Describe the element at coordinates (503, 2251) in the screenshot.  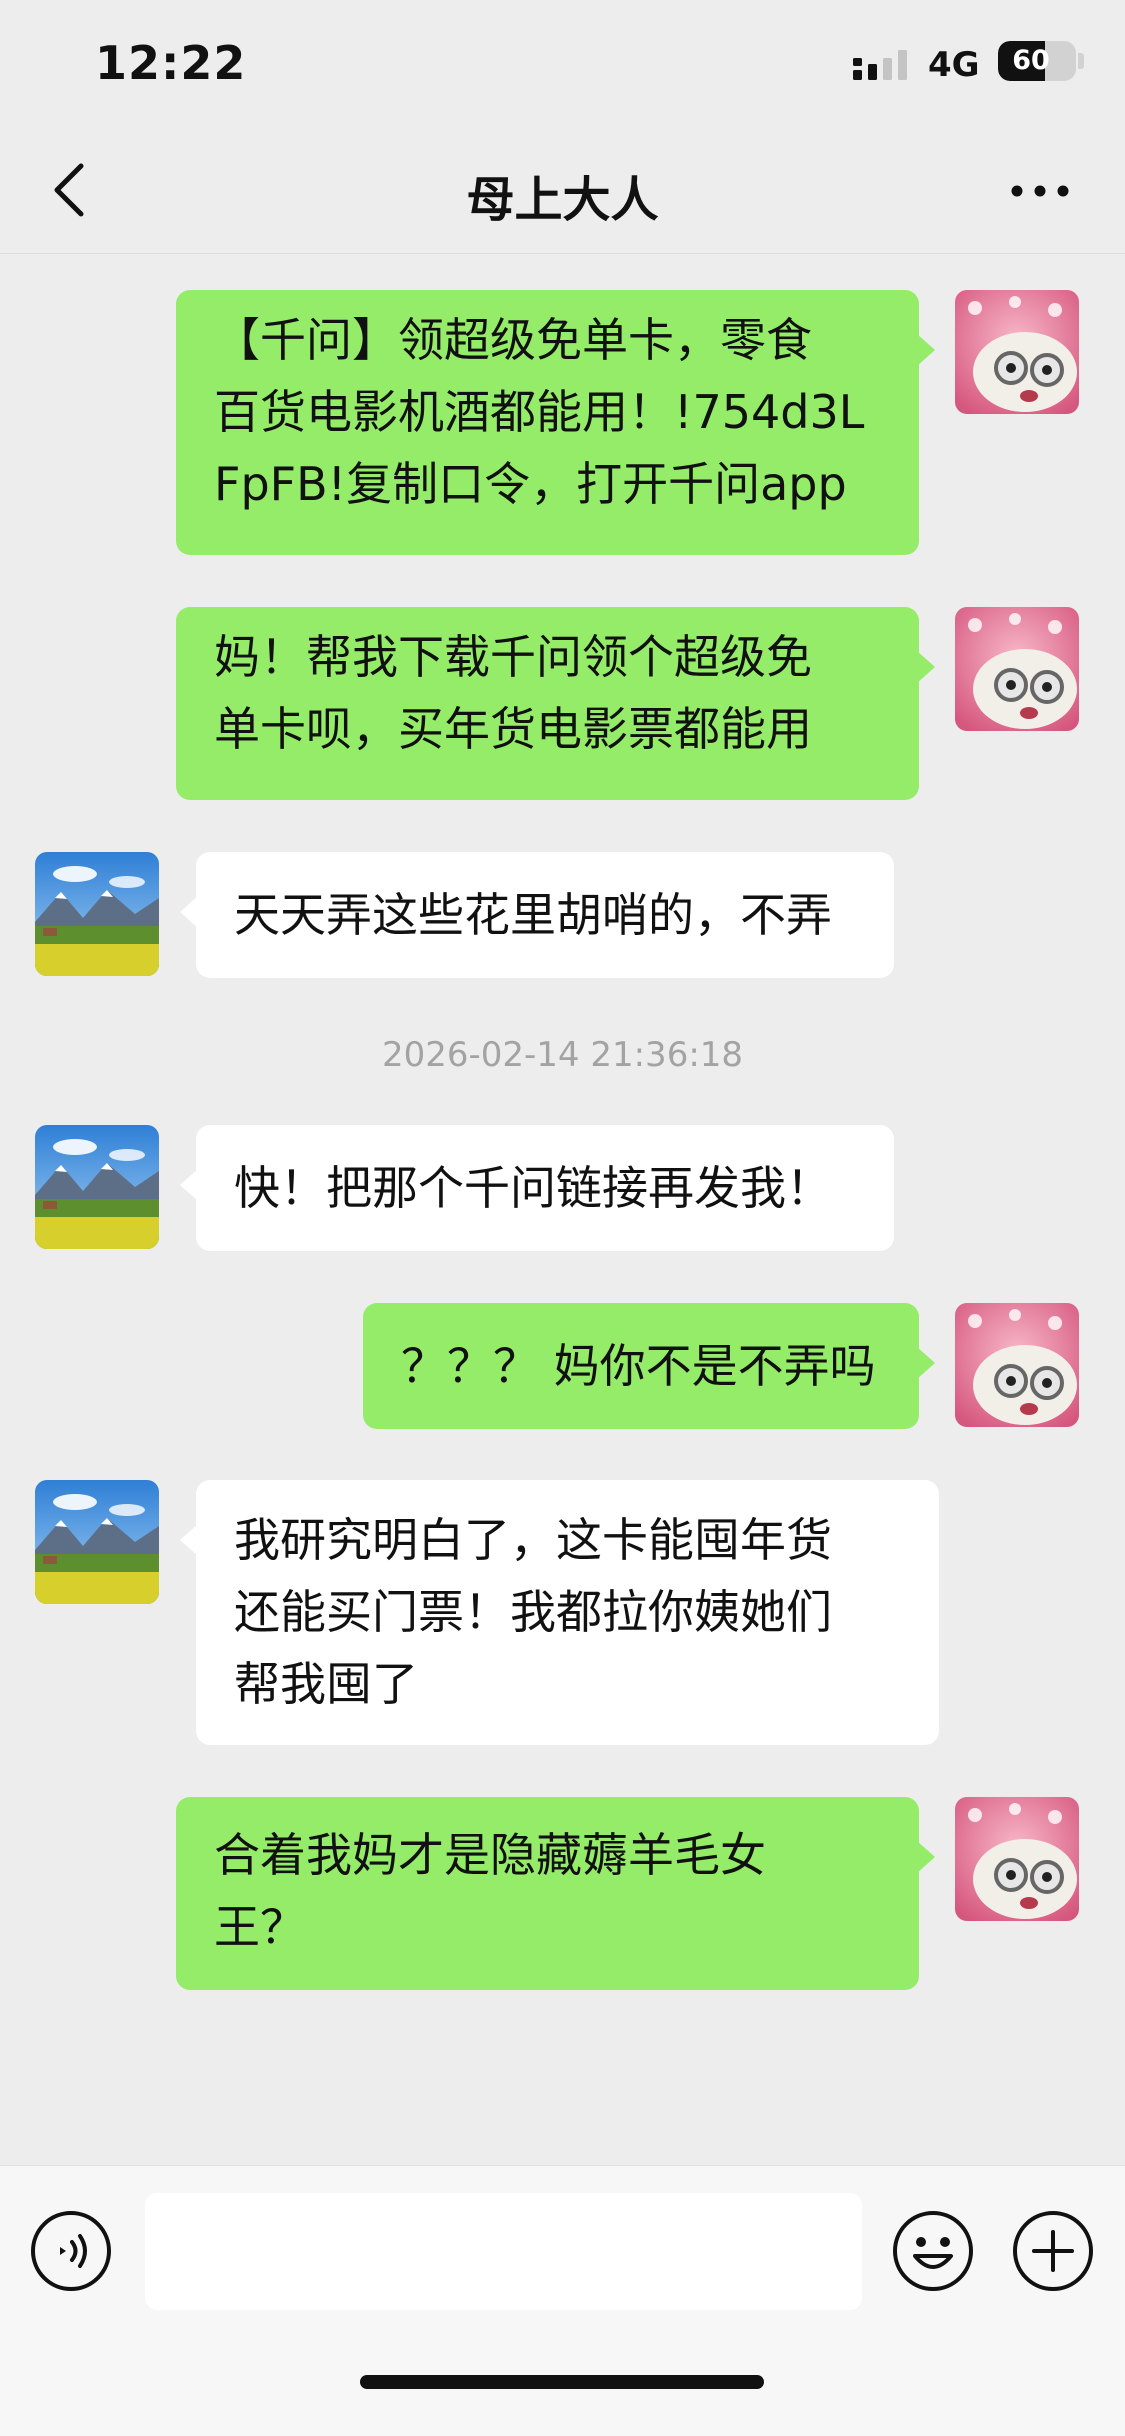
I see `message-input` at that location.